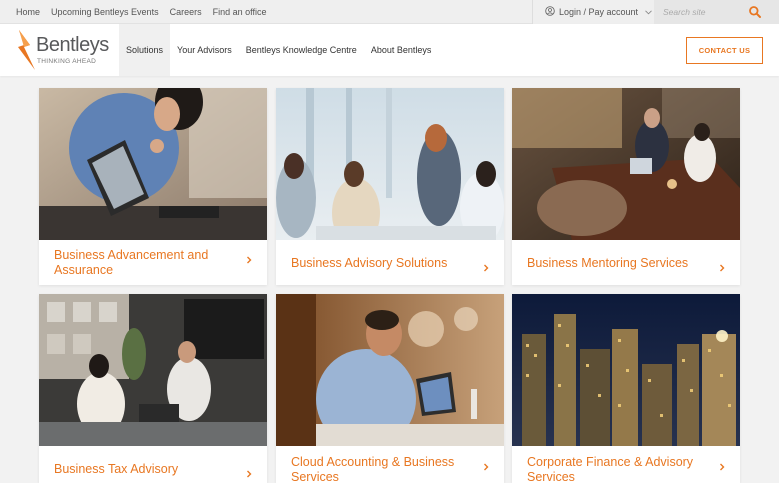 The width and height of the screenshot is (779, 483). Describe the element at coordinates (390, 164) in the screenshot. I see `card-image-office-meeting` at that location.